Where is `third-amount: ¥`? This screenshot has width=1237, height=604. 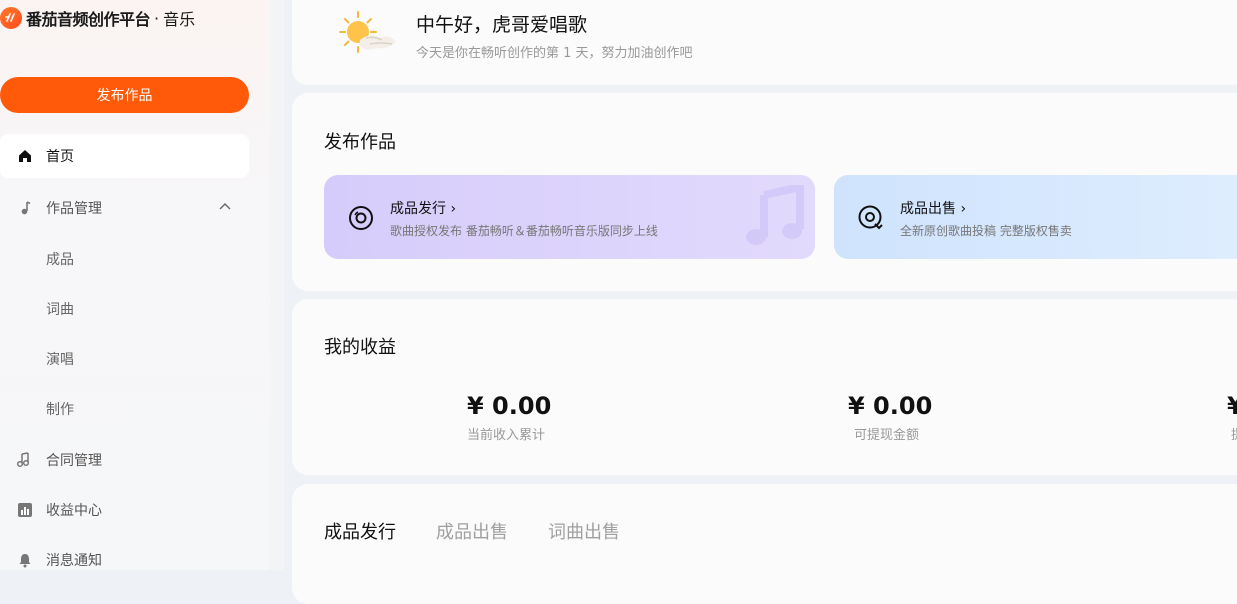
third-amount: ¥ is located at coordinates (1232, 406).